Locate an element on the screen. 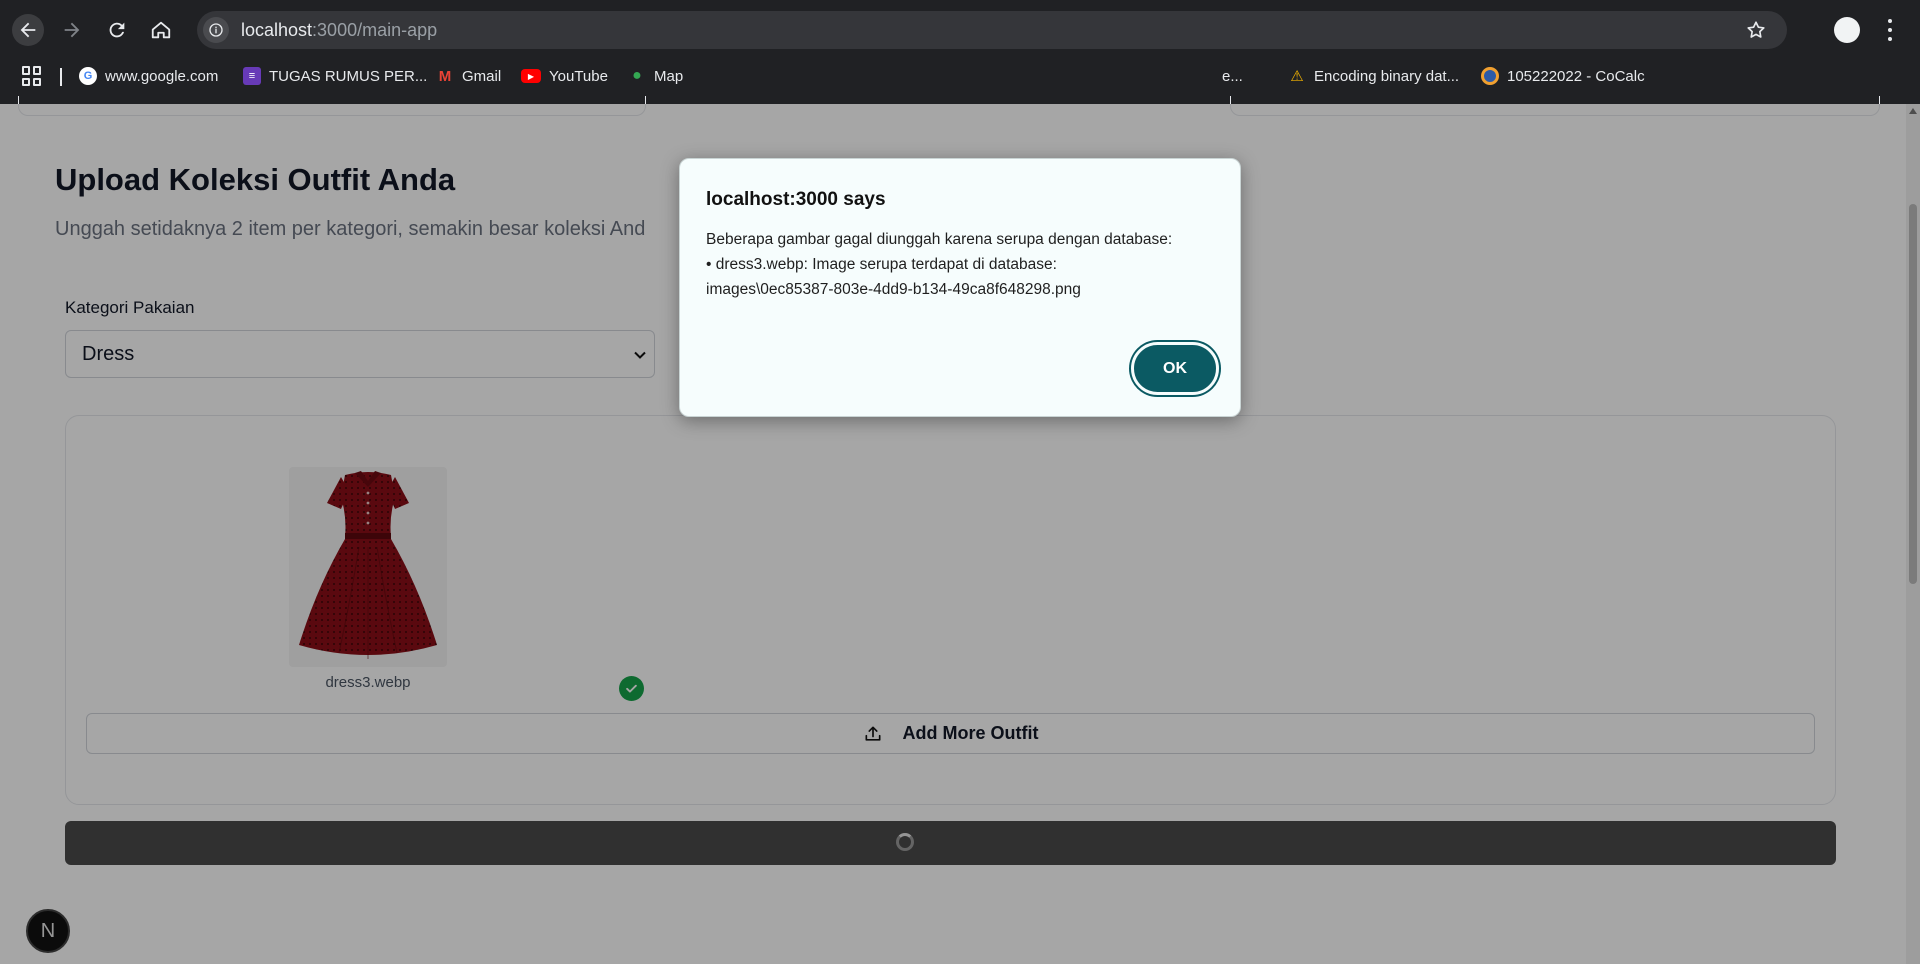  forward-button is located at coordinates (72, 30).